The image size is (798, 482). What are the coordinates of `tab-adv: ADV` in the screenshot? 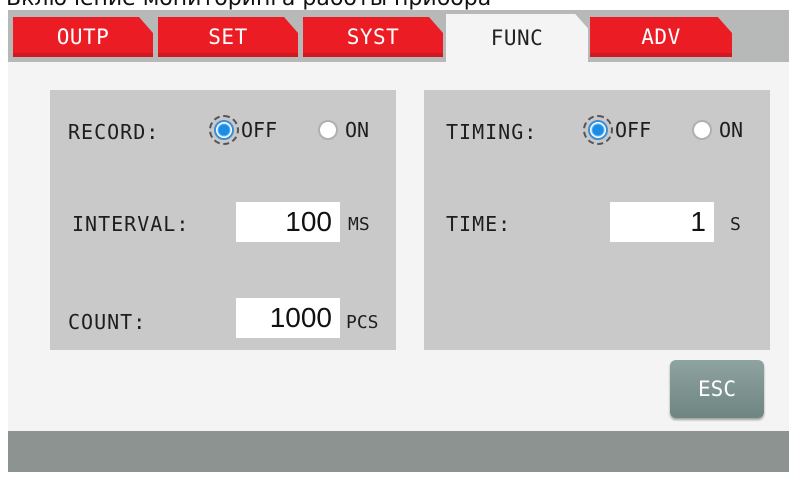 It's located at (661, 37).